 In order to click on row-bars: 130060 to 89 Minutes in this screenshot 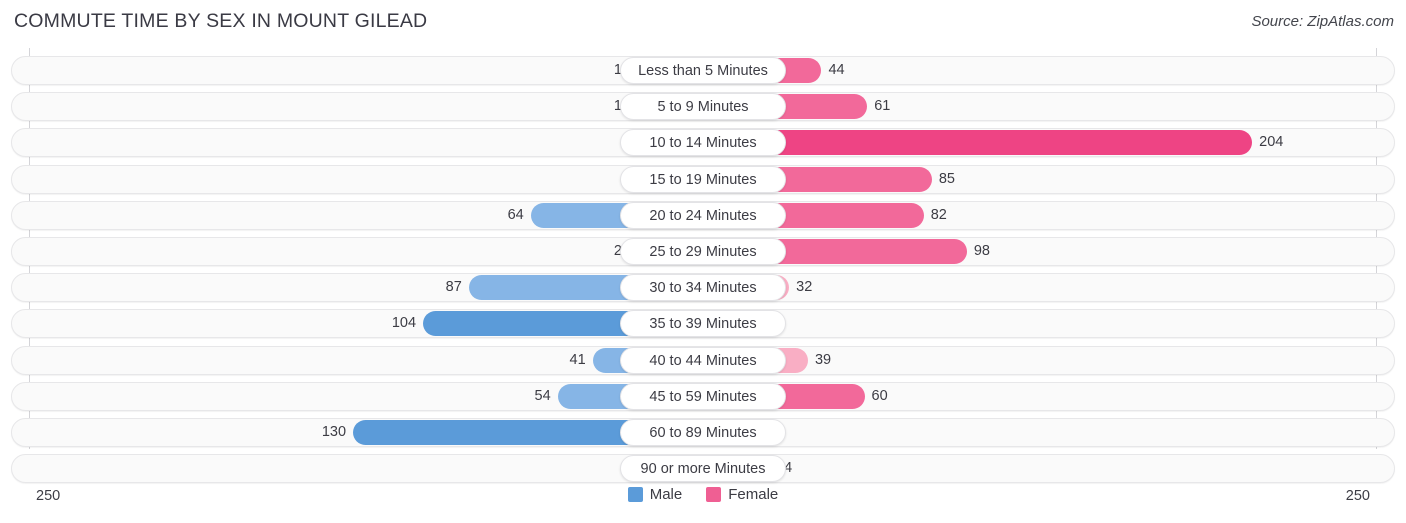, I will do `click(703, 432)`.